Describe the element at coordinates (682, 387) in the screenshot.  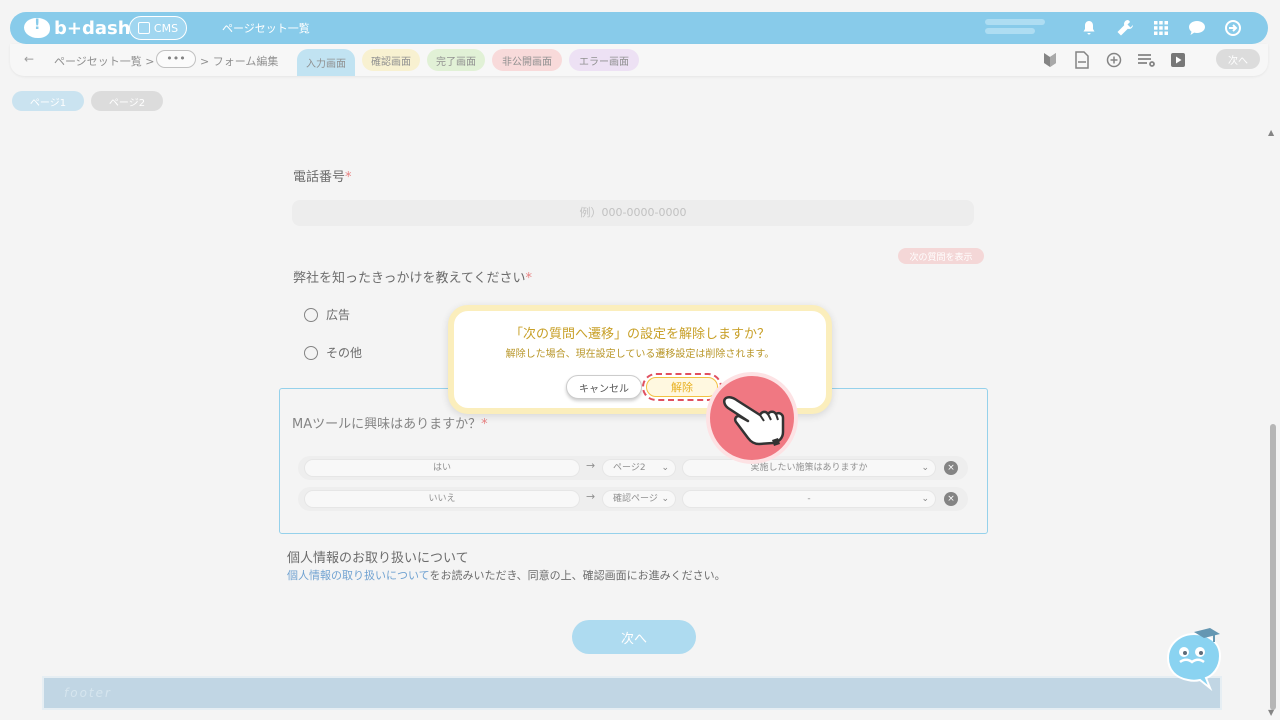
I see `release-button-label: 解除` at that location.